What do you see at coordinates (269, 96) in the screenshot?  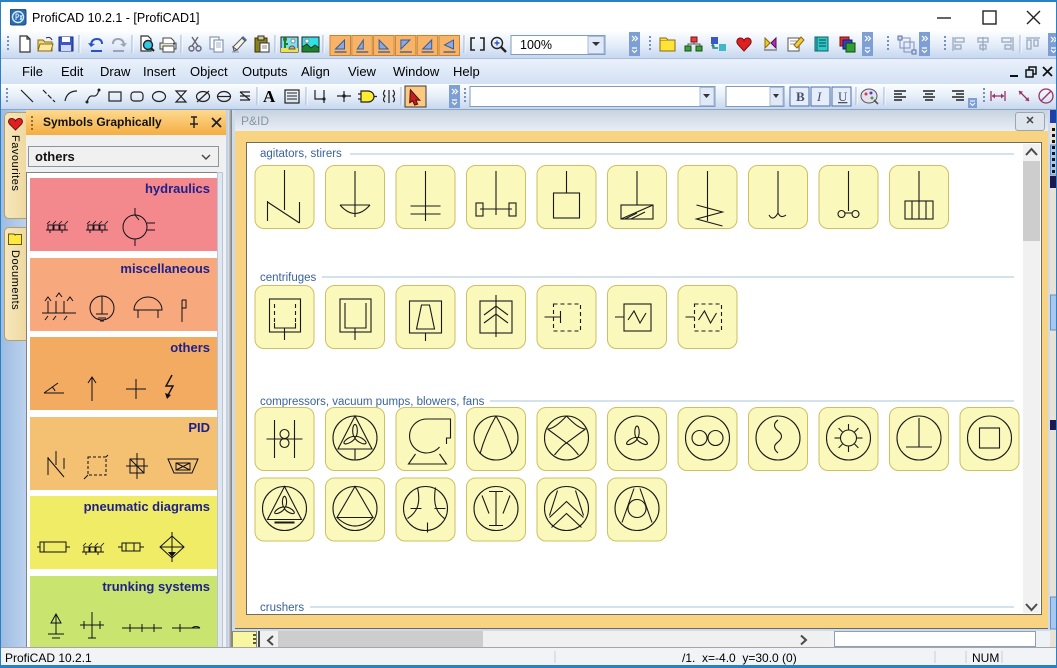 I see `svg-text: A` at bounding box center [269, 96].